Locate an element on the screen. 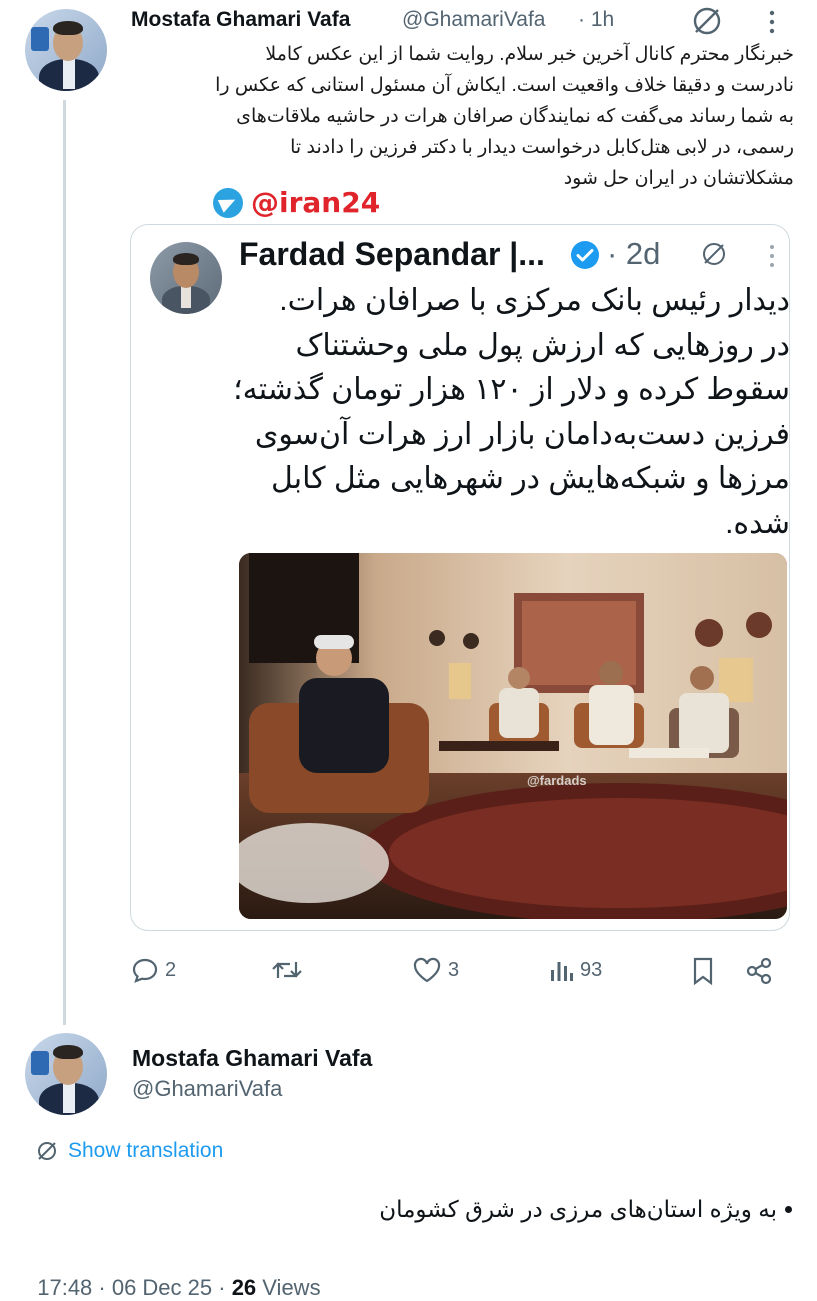 Image resolution: width=817 pixels, height=1301 pixels. main-author-handle: @GhamariVafa is located at coordinates (207, 1089).